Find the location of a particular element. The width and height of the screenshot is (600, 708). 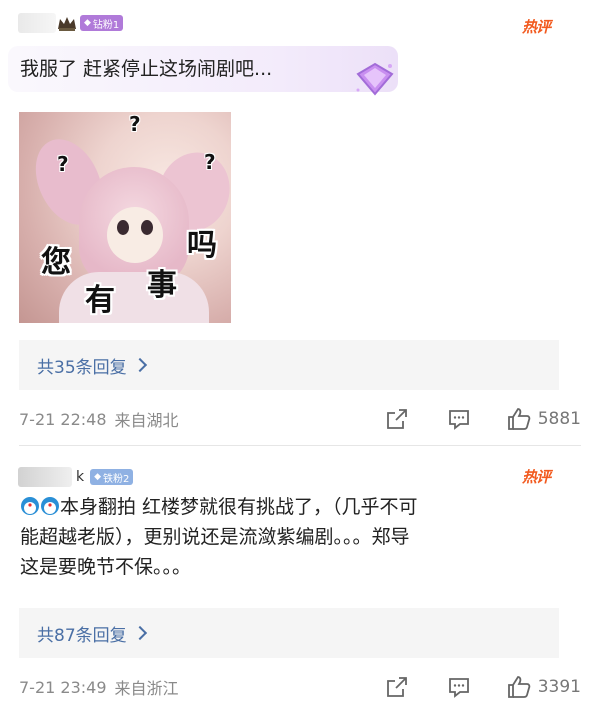

diamond-gem-icon is located at coordinates (375, 79).